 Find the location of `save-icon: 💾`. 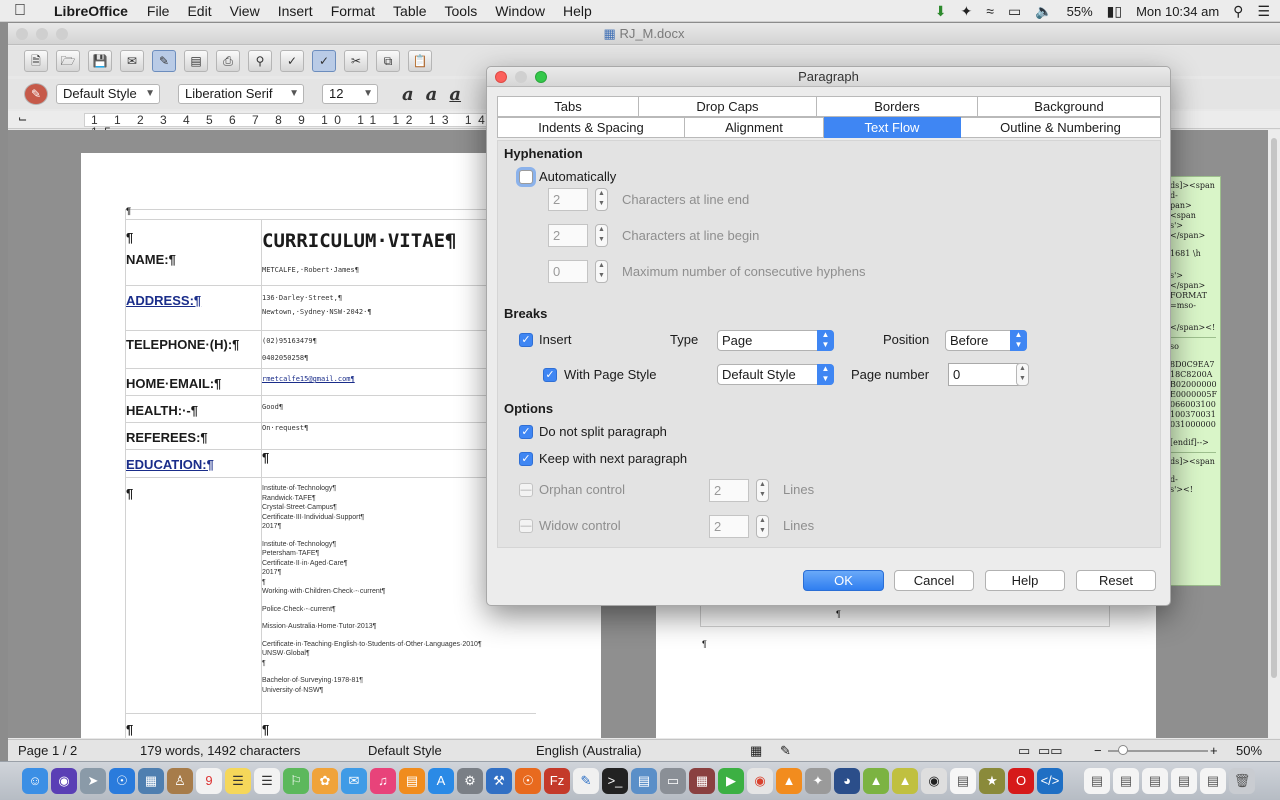

save-icon: 💾 is located at coordinates (100, 61).